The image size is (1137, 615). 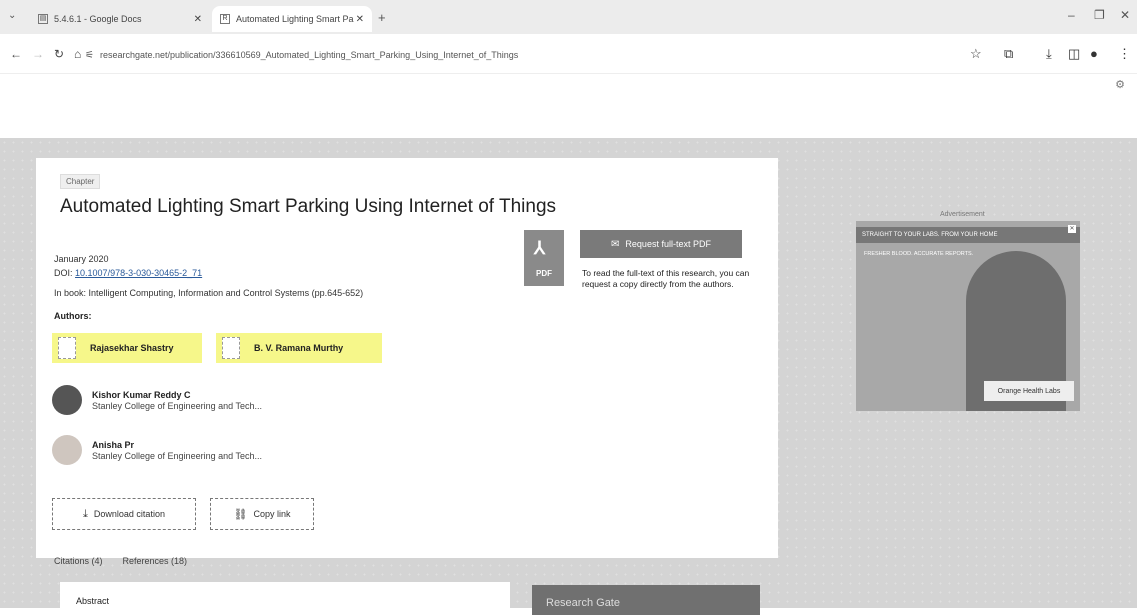 I want to click on ad-subtext: FRESHER BLOOD. ACCURATE REPORTS., so click(x=919, y=254).